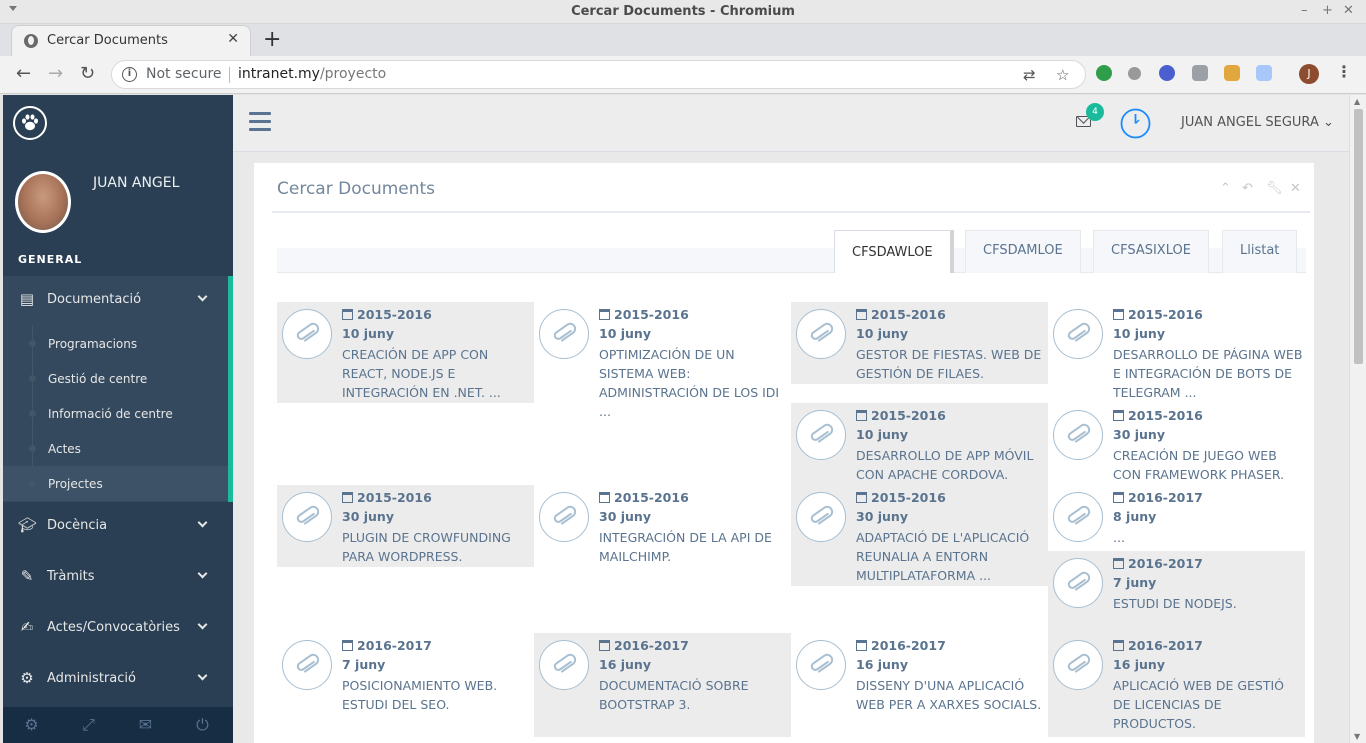 This screenshot has height=743, width=1366. Describe the element at coordinates (1348, 10) in the screenshot. I see `window-close-icon: ✕` at that location.